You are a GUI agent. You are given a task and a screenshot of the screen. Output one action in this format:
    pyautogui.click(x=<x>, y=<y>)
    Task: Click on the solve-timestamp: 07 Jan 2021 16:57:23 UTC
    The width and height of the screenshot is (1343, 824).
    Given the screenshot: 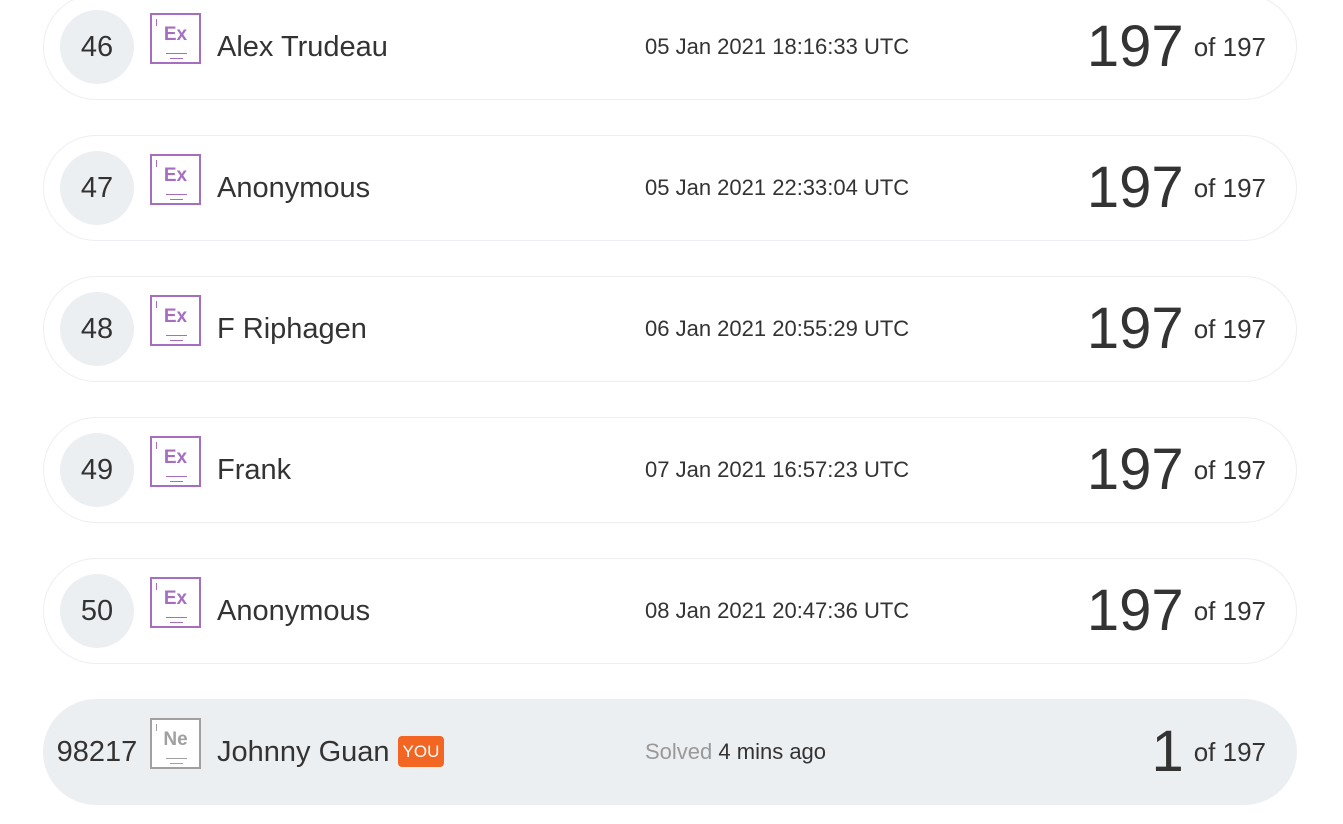 What is the action you would take?
    pyautogui.click(x=777, y=469)
    